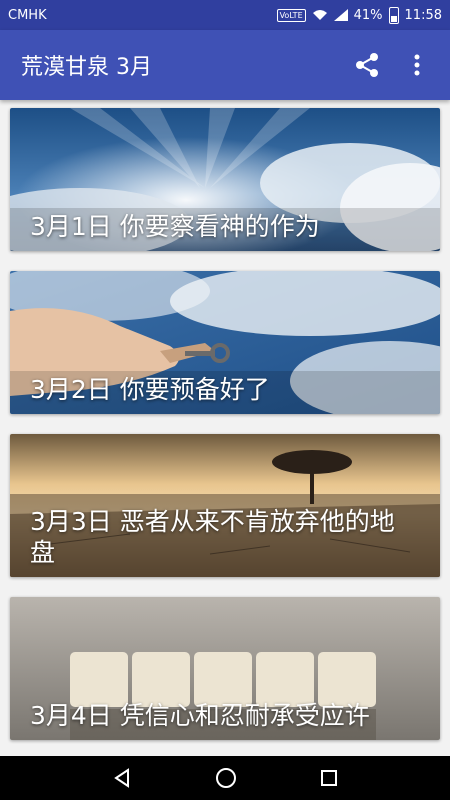 The width and height of the screenshot is (450, 800). Describe the element at coordinates (291, 15) in the screenshot. I see `volte-icon: VoLTE` at that location.